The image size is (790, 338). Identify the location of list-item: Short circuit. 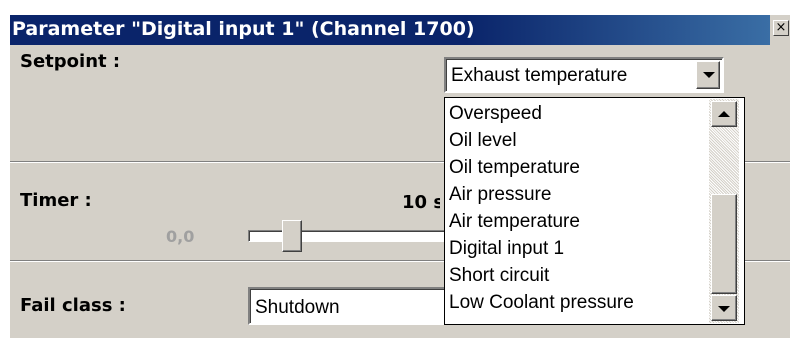
(499, 275).